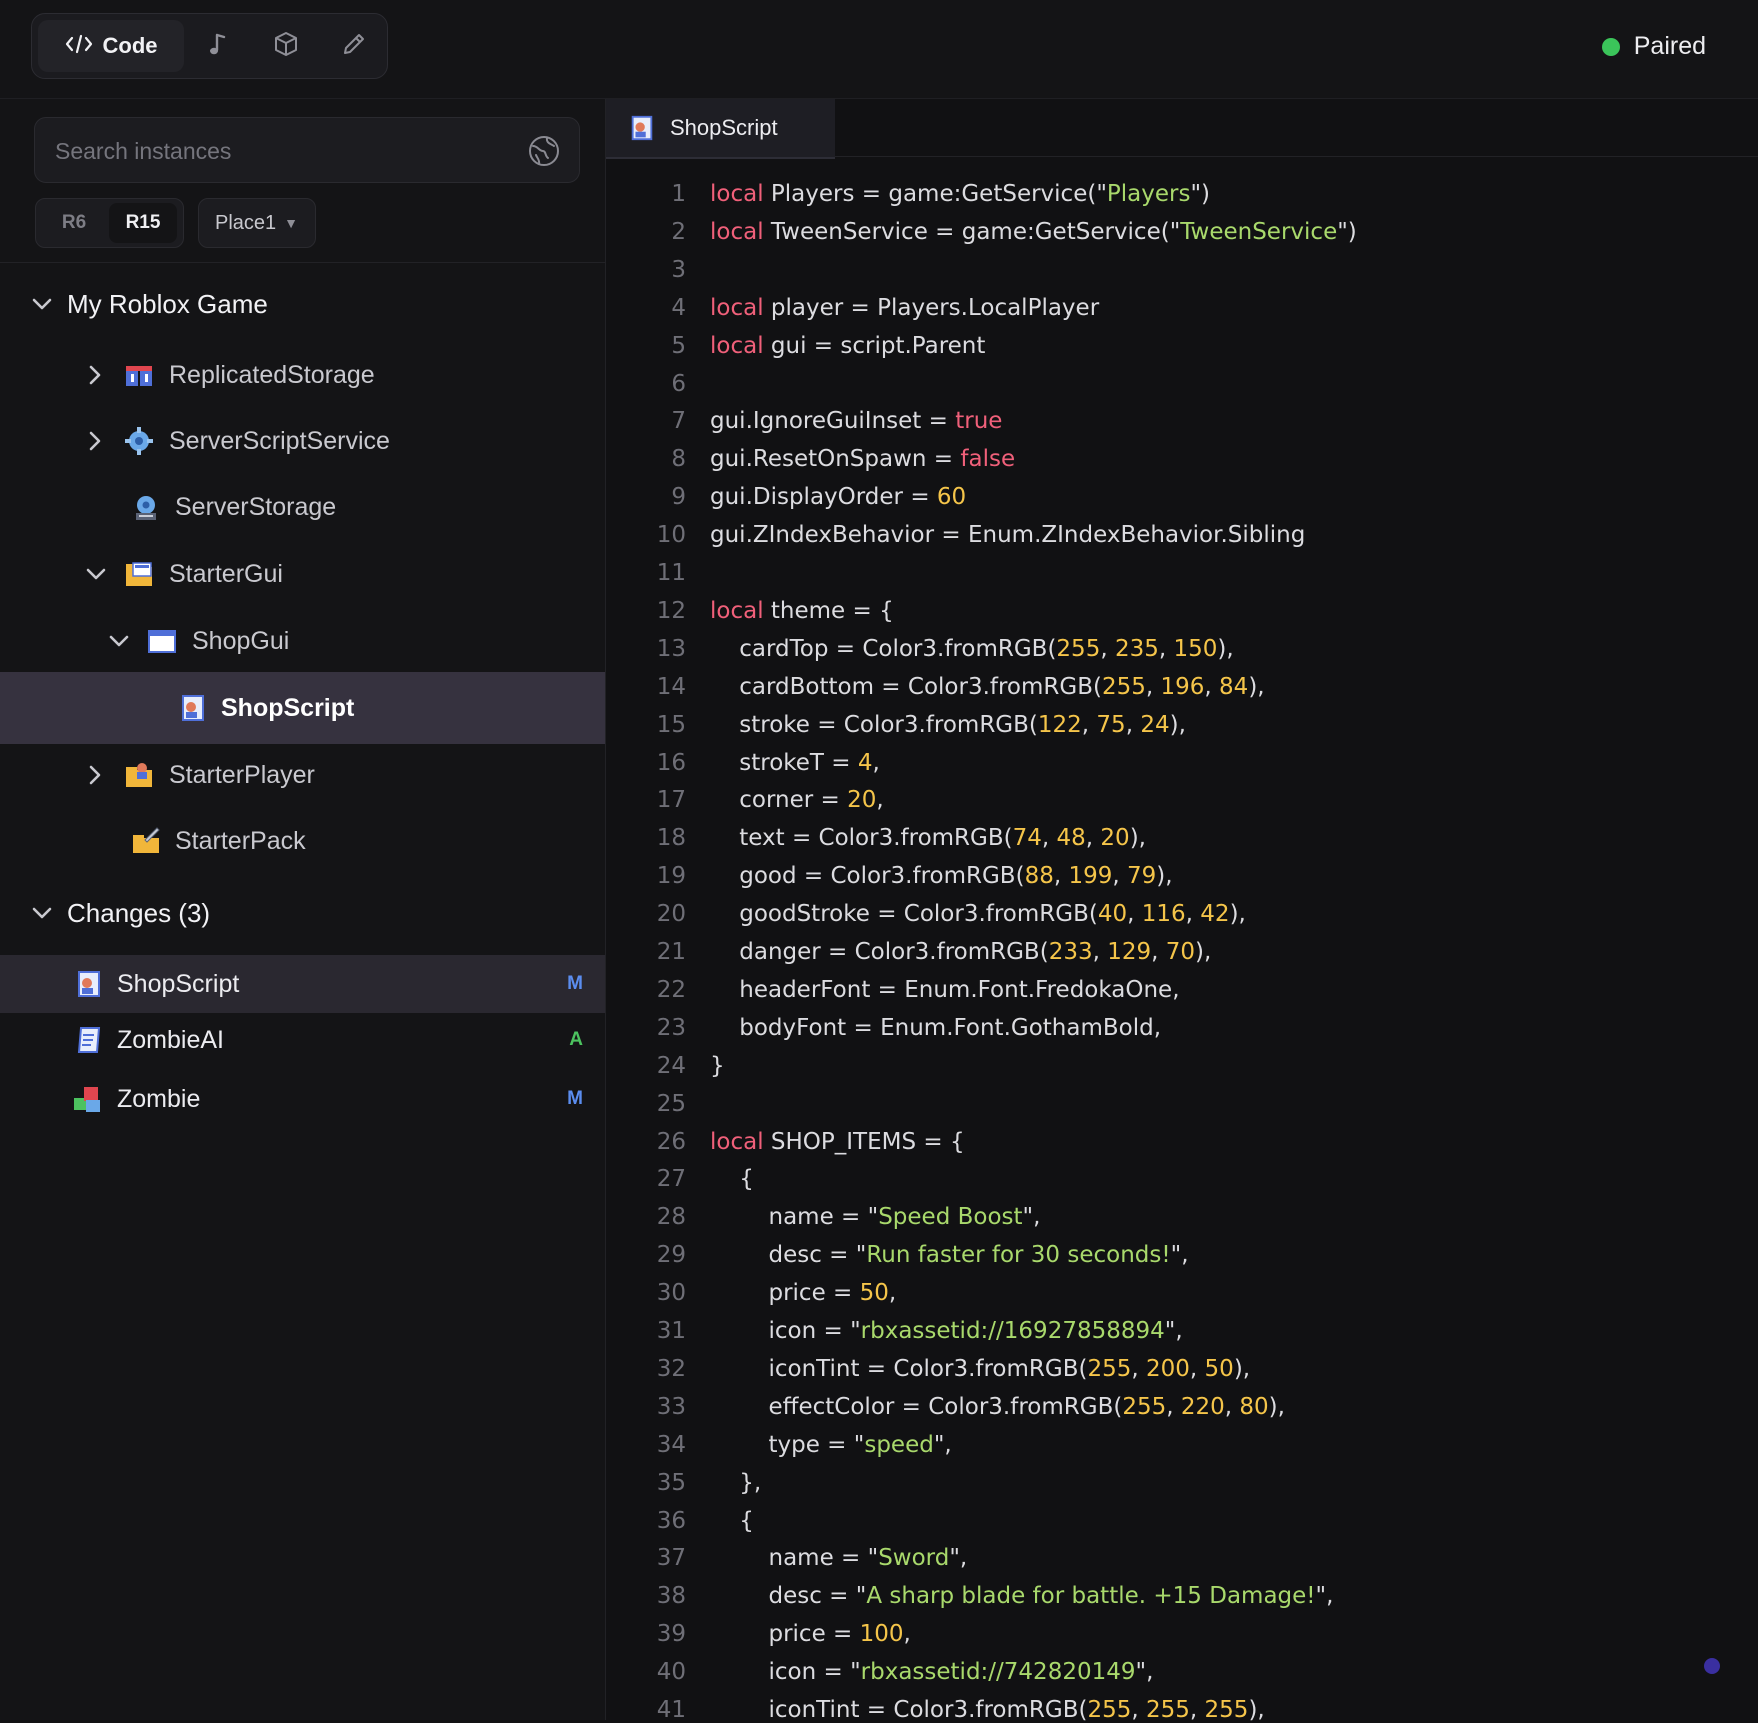  I want to click on model-mode-button, so click(286, 46).